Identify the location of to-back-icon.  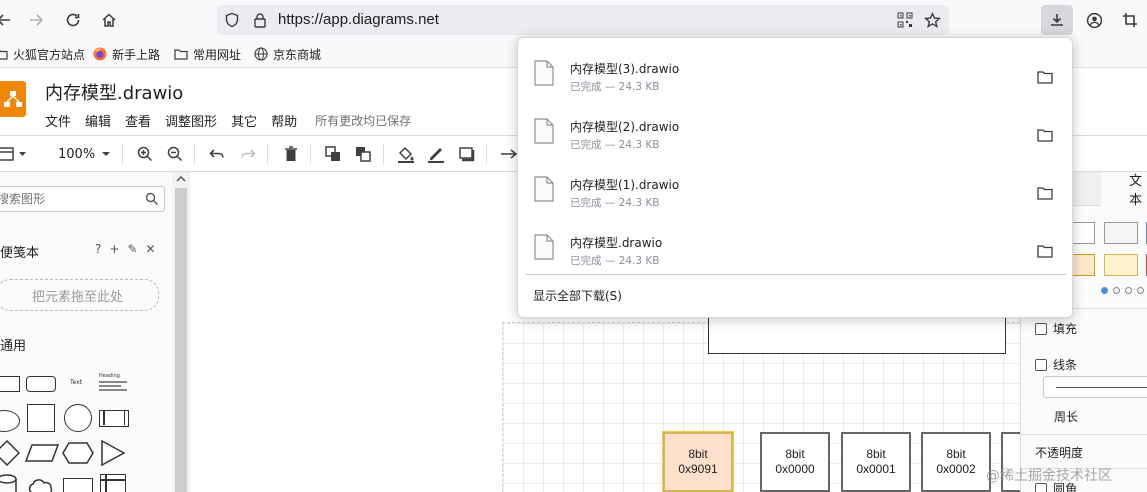
(363, 154).